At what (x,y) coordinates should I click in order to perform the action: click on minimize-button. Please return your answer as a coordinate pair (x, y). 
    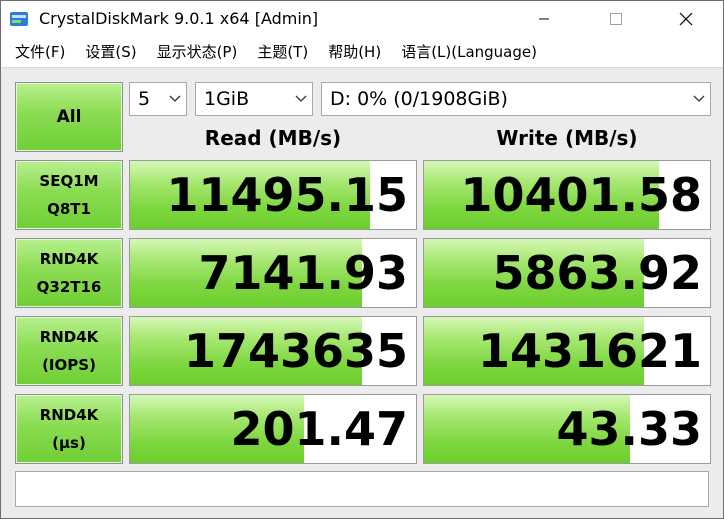
    Looking at the image, I should click on (544, 19).